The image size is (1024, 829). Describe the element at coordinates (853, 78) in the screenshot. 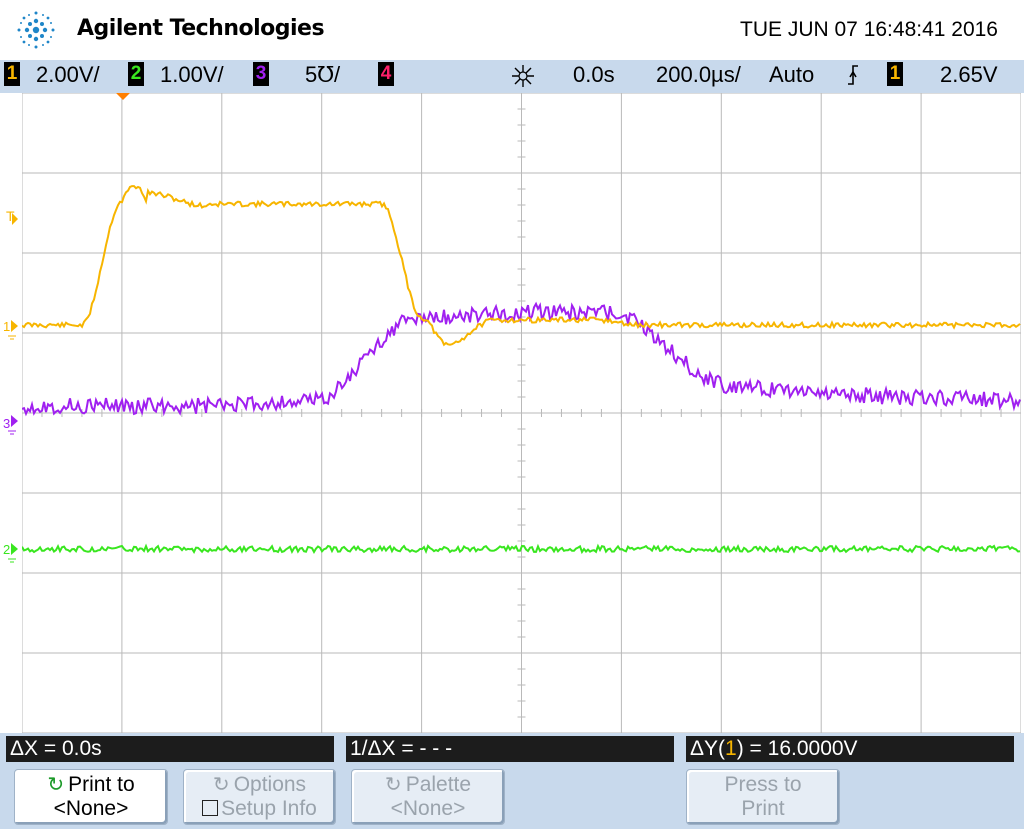

I see `trigger-slope-icon` at that location.